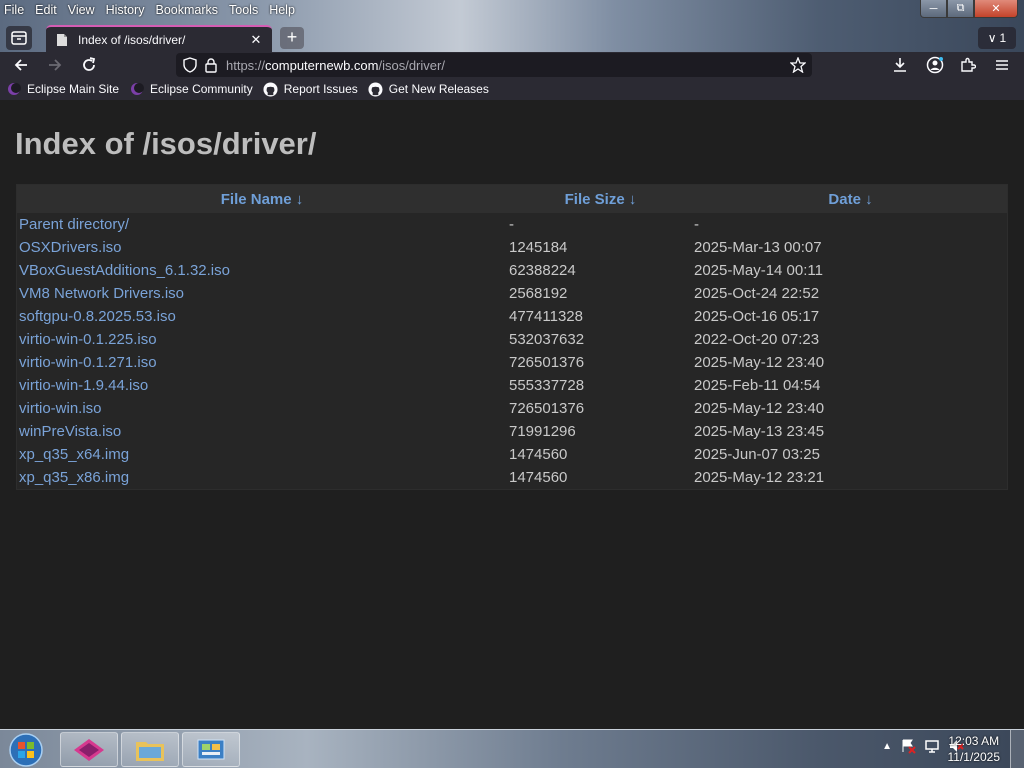 This screenshot has width=1024, height=768. I want to click on table-header: File Name ↓ File Size ↓ Date ↓, so click(512, 199).